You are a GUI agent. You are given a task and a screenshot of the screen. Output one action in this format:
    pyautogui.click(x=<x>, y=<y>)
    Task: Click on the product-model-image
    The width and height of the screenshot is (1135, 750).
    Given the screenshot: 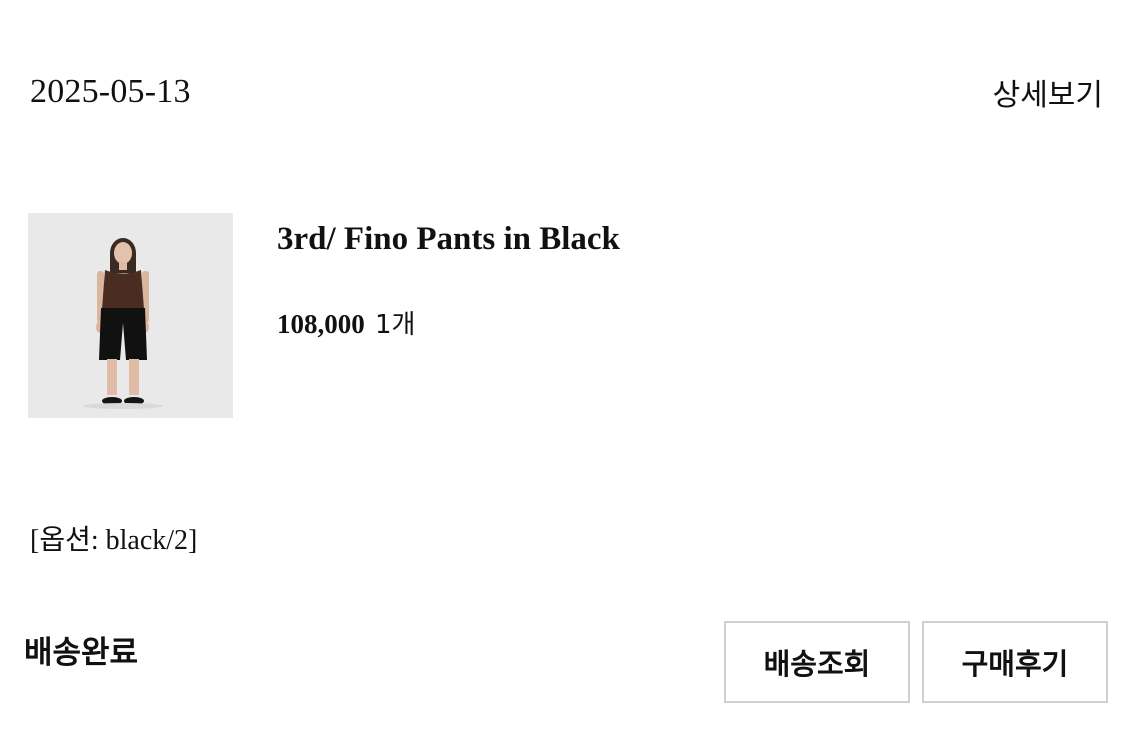 What is the action you would take?
    pyautogui.click(x=130, y=315)
    